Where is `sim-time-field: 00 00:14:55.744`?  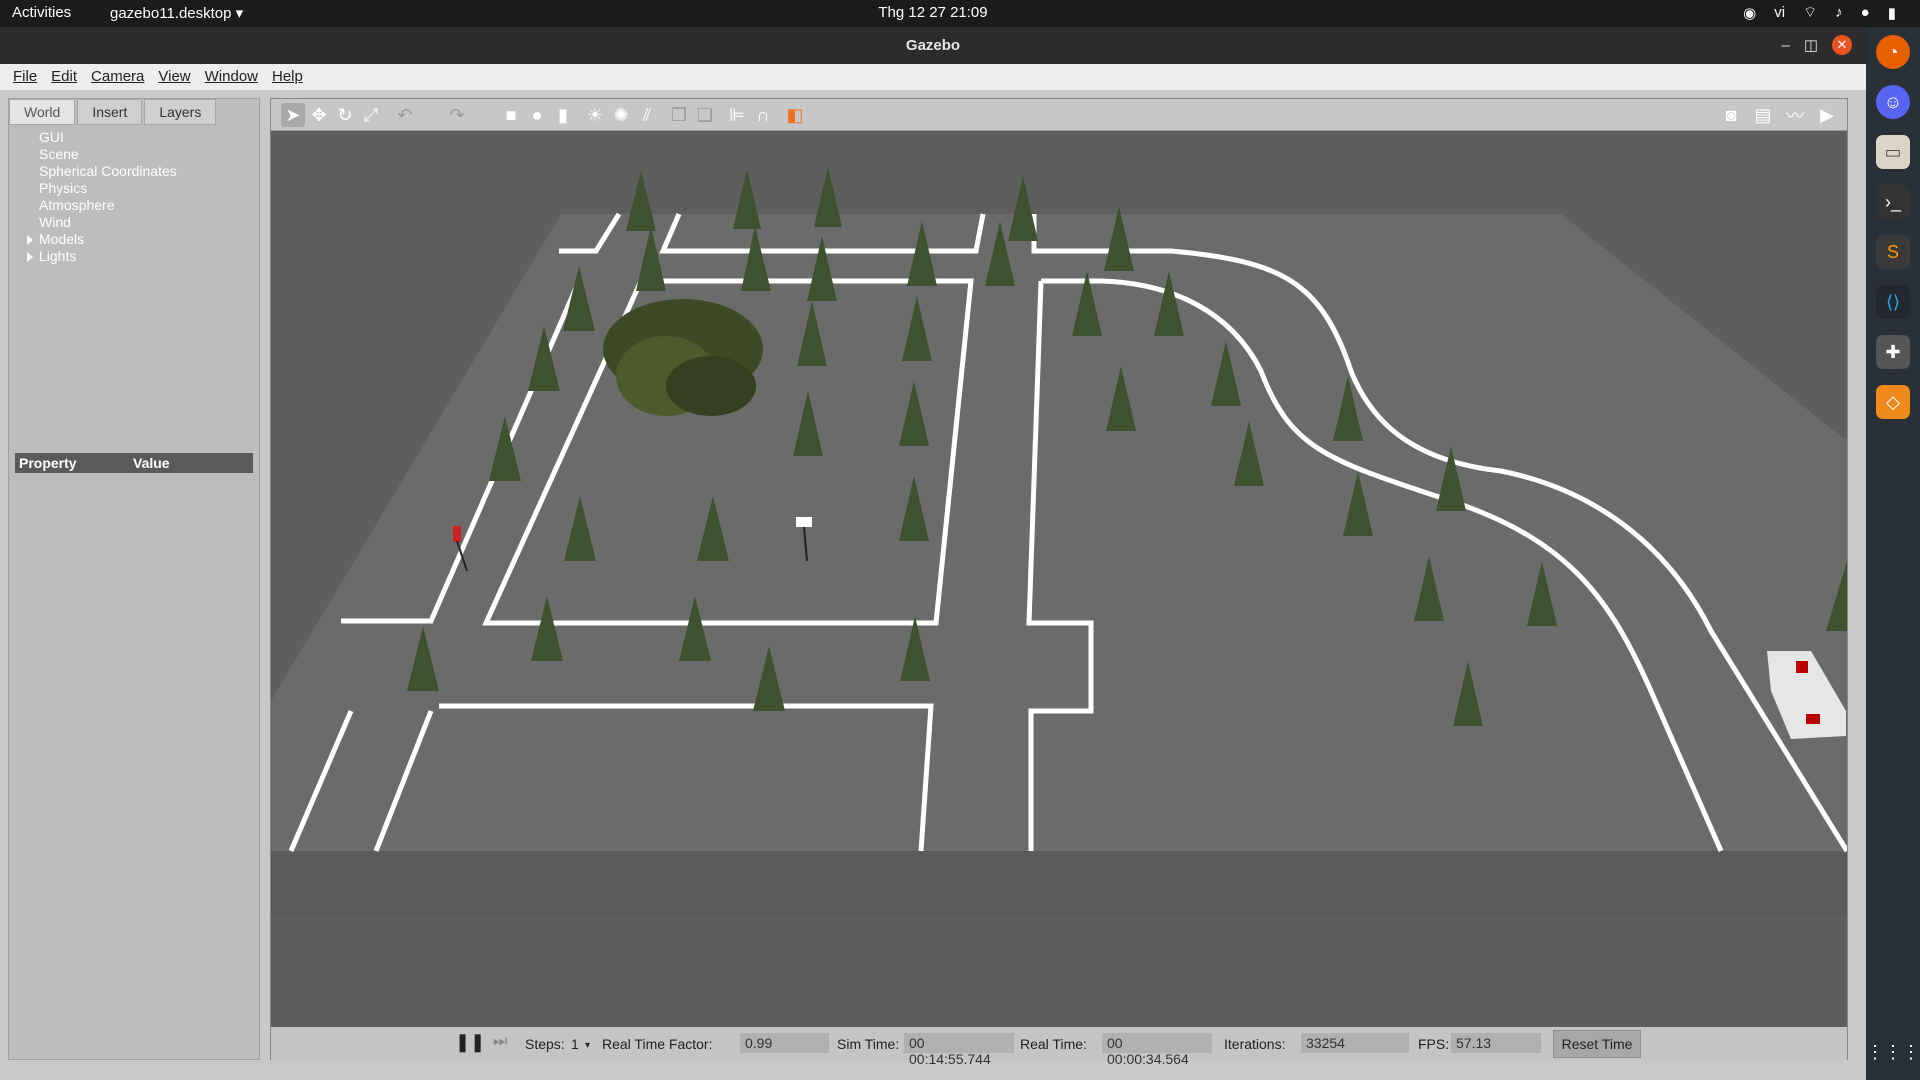
sim-time-field: 00 00:14:55.744 is located at coordinates (959, 1050).